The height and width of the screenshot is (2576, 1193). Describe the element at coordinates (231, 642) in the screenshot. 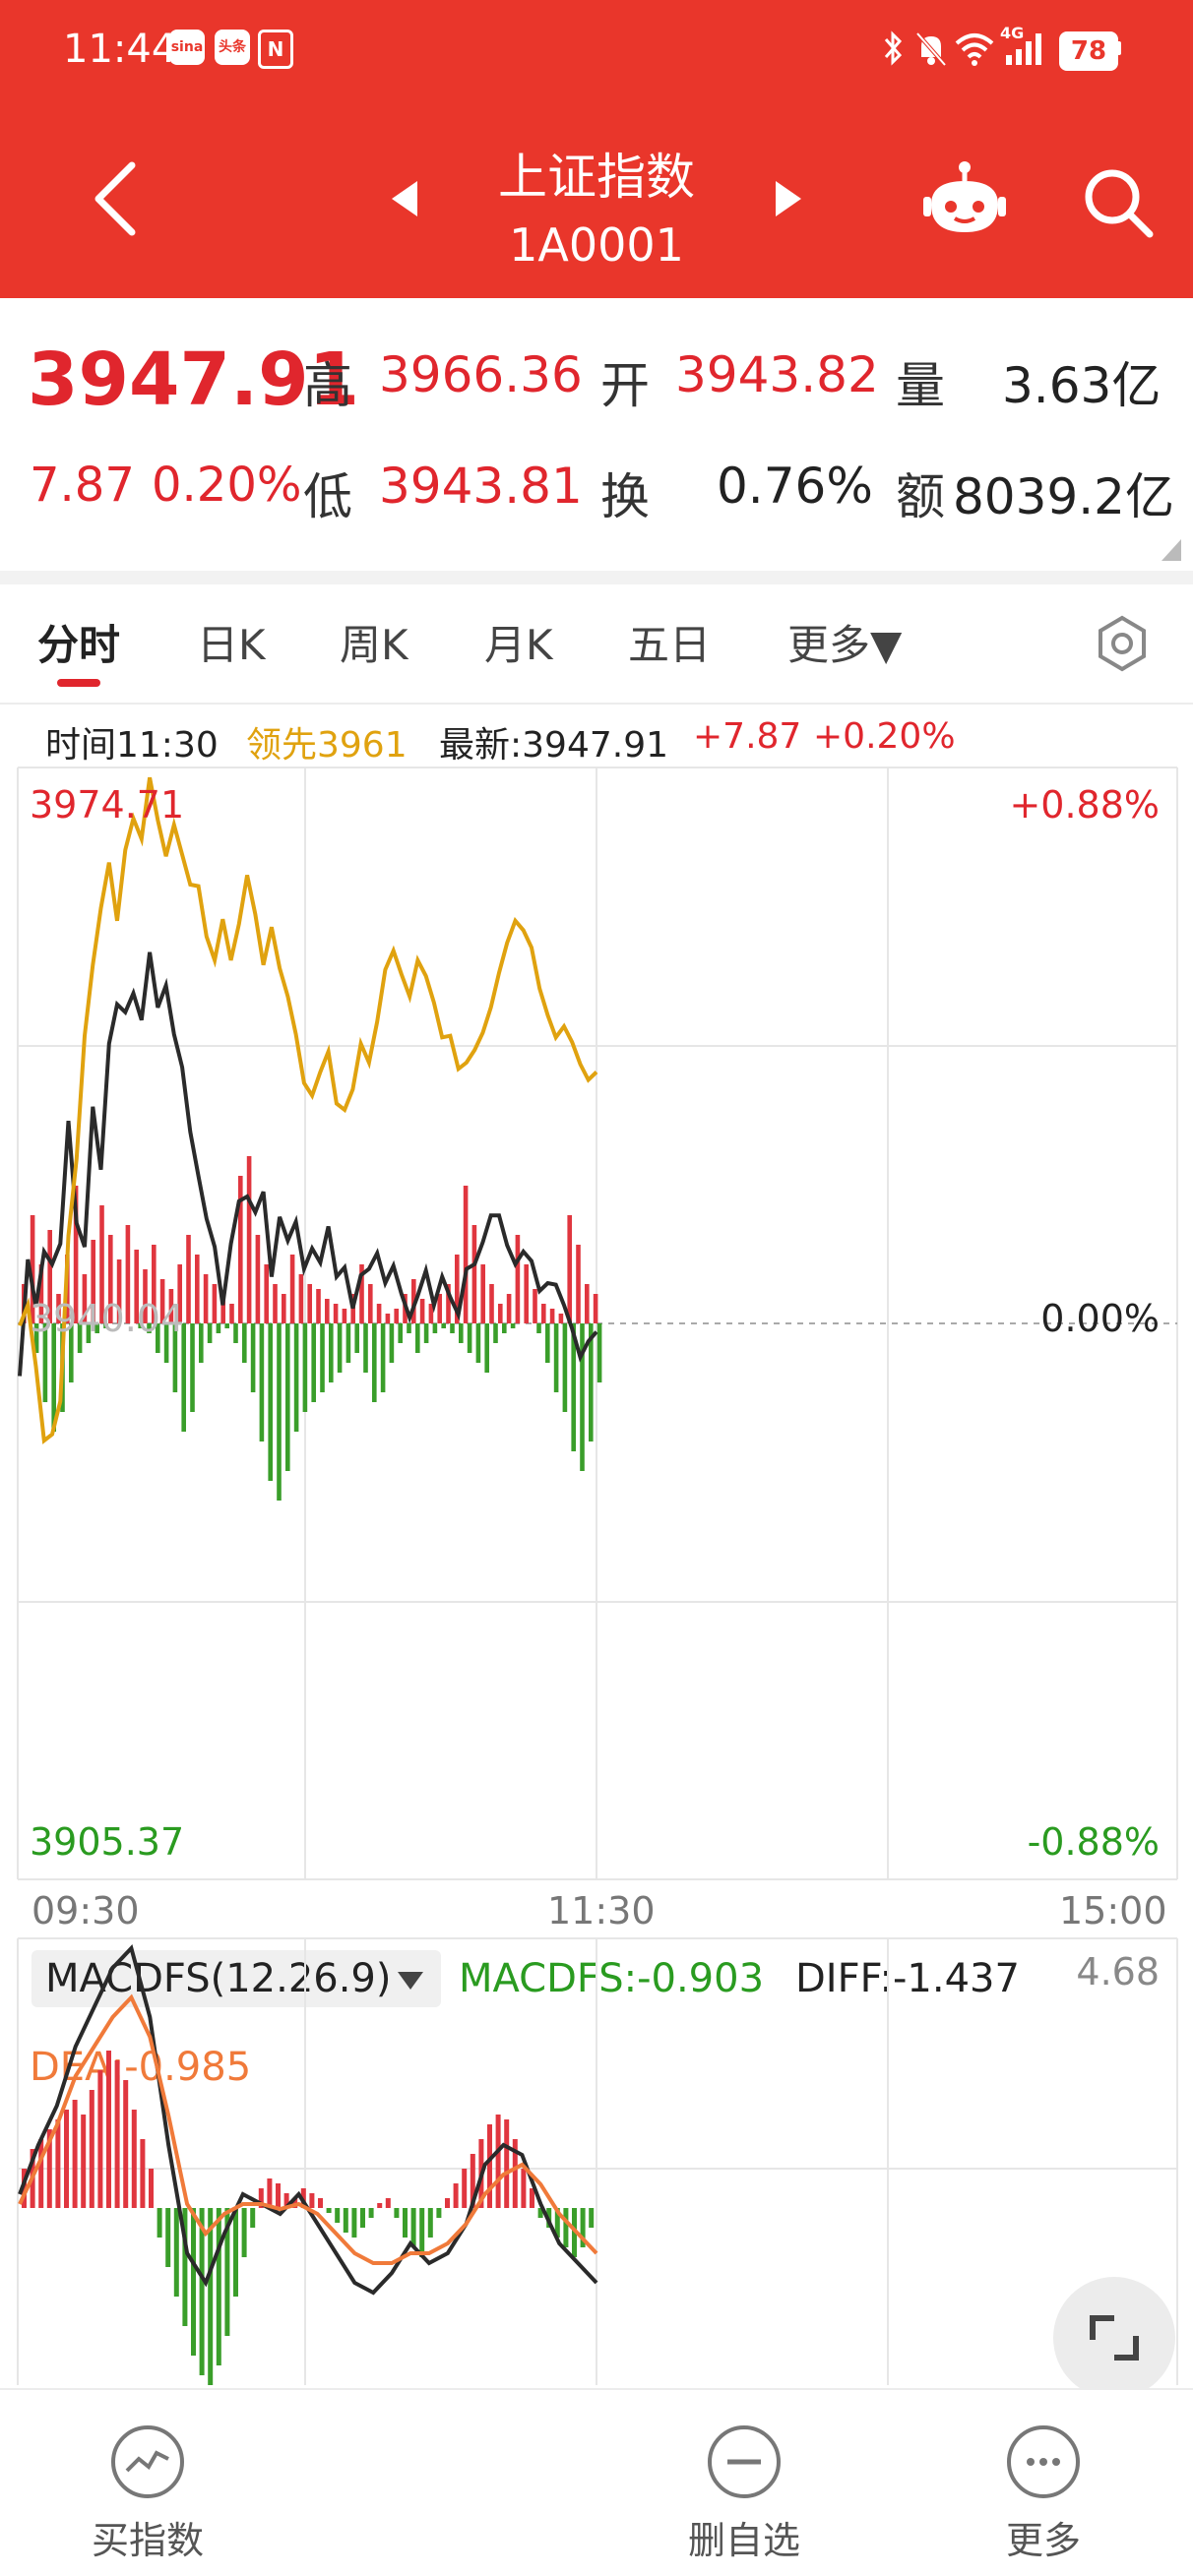

I see `tab-daily-k: 日K` at that location.